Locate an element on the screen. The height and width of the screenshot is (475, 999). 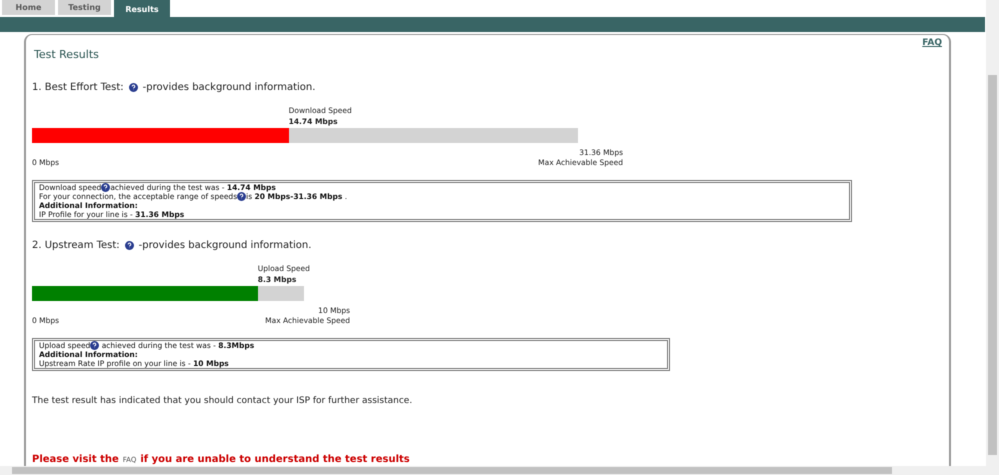
nav-tab: Results is located at coordinates (142, 8).